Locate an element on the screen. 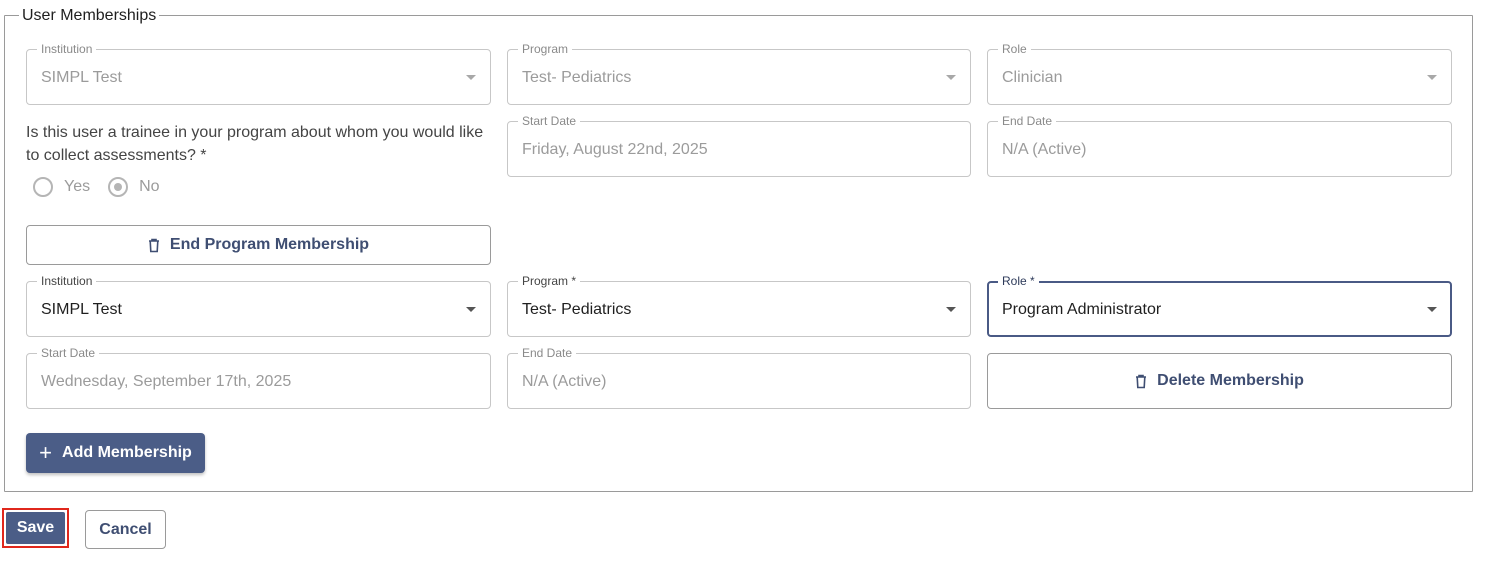  plus-icon: + is located at coordinates (46, 452).